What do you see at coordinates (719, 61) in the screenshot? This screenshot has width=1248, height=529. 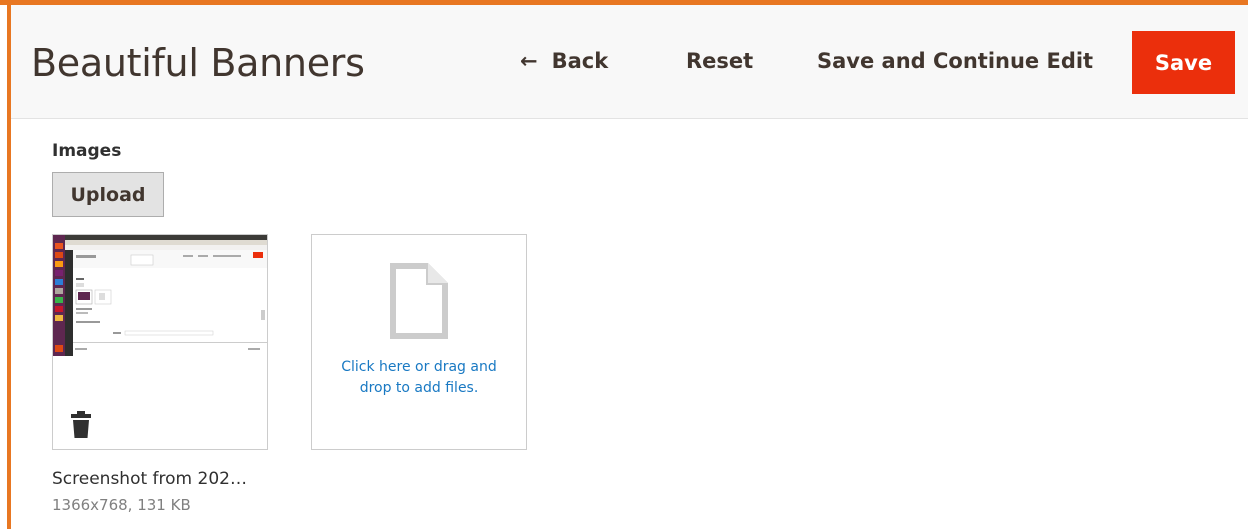 I see `reset-button: Reset` at bounding box center [719, 61].